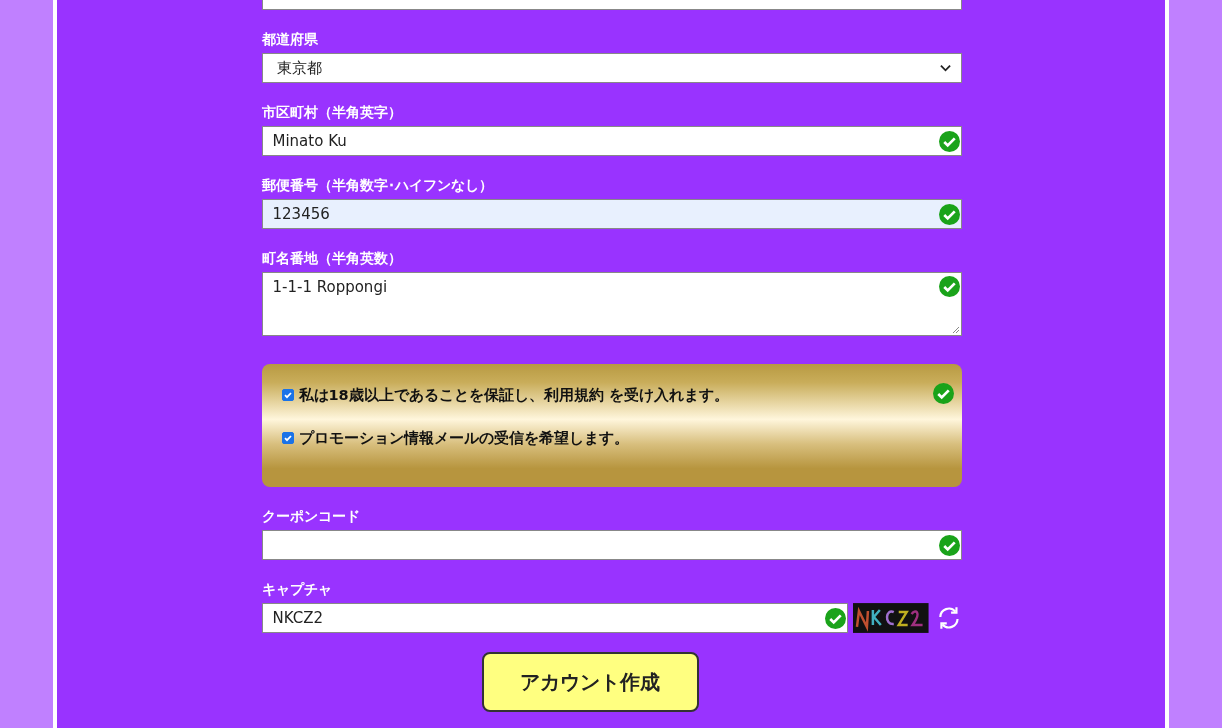 This screenshot has height=728, width=1222. Describe the element at coordinates (290, 39) in the screenshot. I see `field-label: 都道府県` at that location.